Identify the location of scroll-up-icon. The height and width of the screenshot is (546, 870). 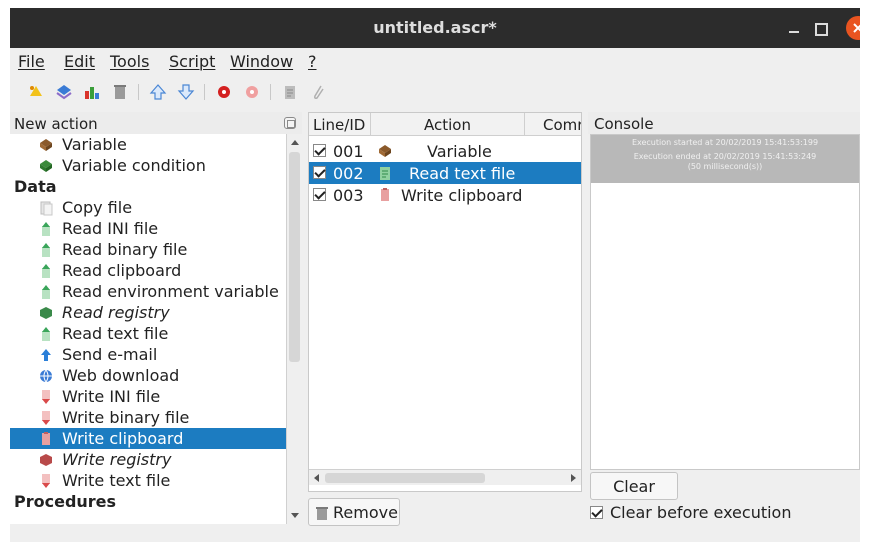
(295, 143).